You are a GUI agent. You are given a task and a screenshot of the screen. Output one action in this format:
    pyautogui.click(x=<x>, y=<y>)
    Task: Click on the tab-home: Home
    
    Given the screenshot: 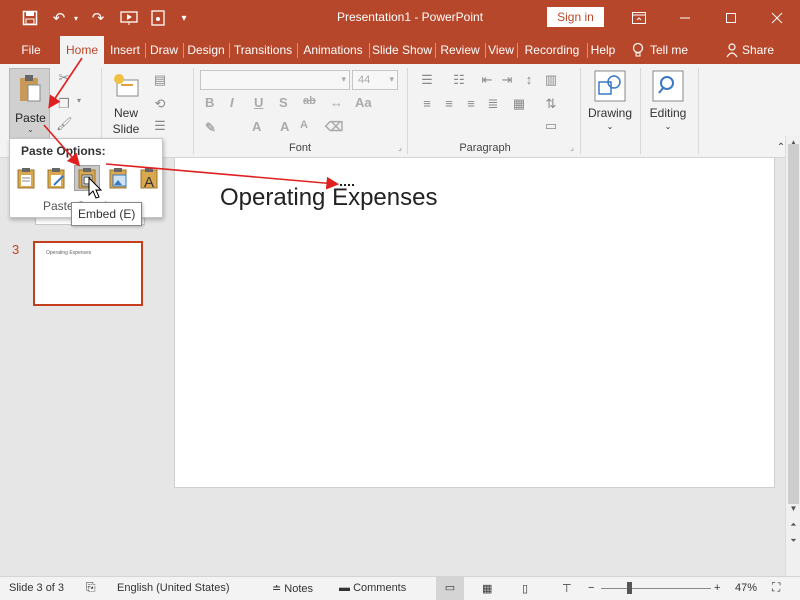 What is the action you would take?
    pyautogui.click(x=82, y=50)
    